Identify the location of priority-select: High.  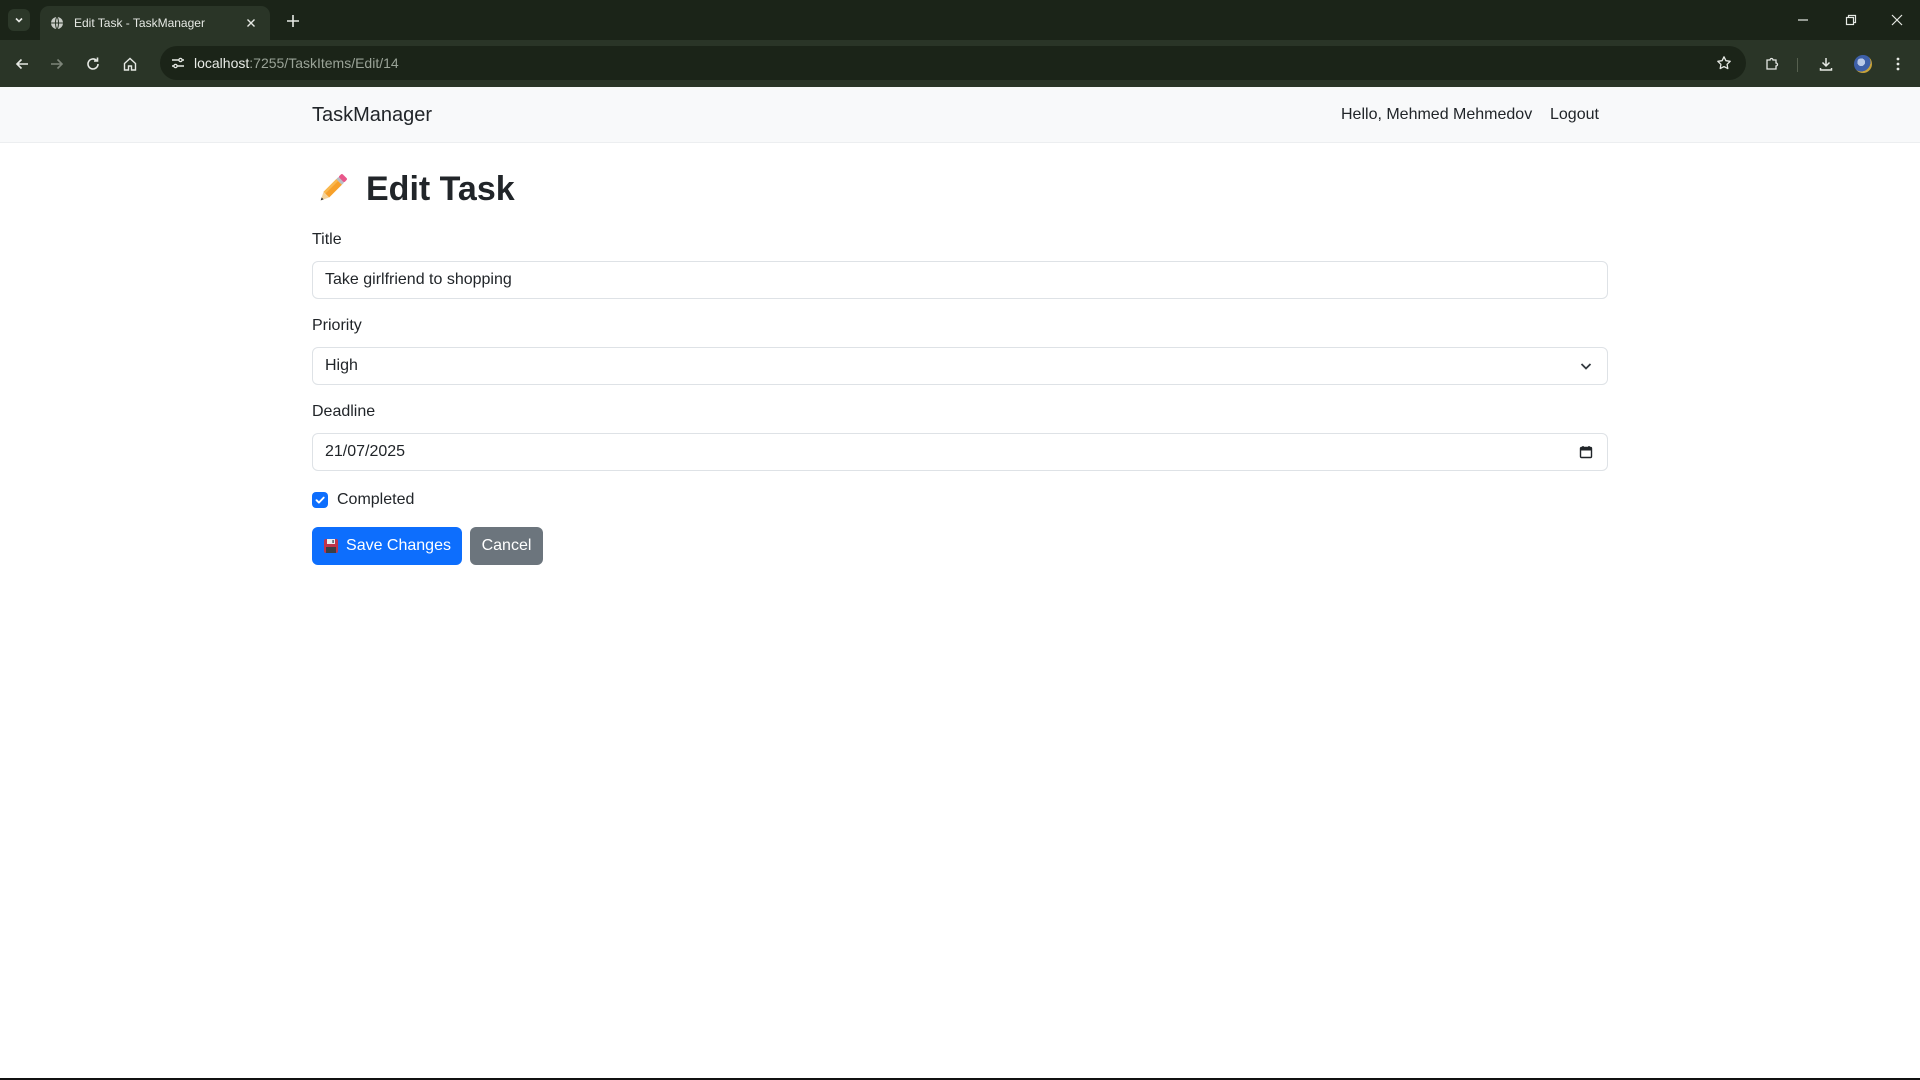
(960, 366).